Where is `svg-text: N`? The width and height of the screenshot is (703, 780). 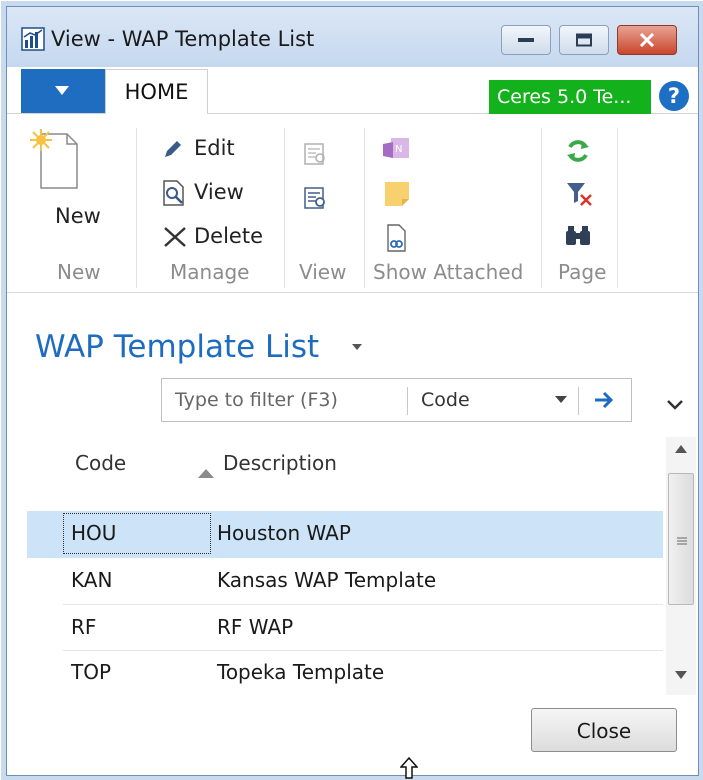 svg-text: N is located at coordinates (398, 149).